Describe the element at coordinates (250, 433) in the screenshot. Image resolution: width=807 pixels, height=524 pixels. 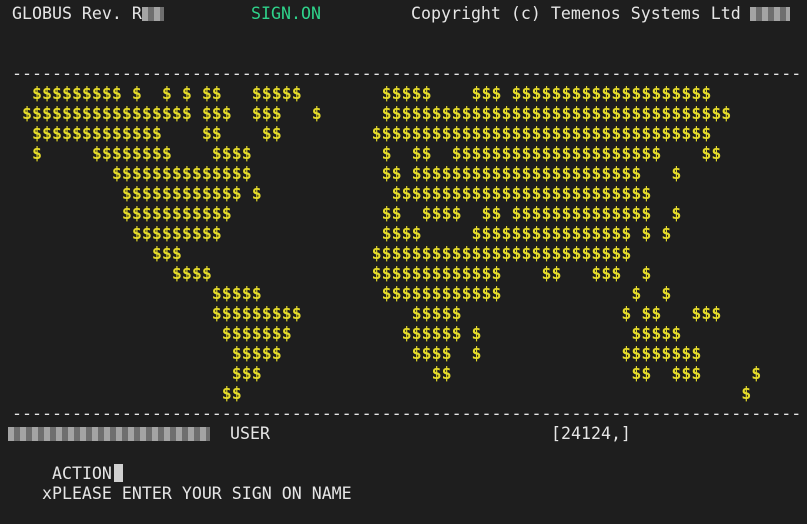
I see `user-label: USER` at that location.